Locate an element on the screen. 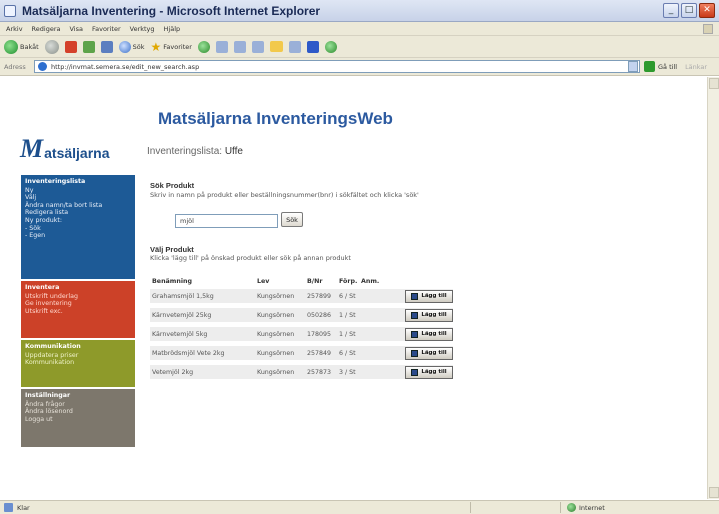 The width and height of the screenshot is (719, 514). history-button is located at coordinates (221, 46).